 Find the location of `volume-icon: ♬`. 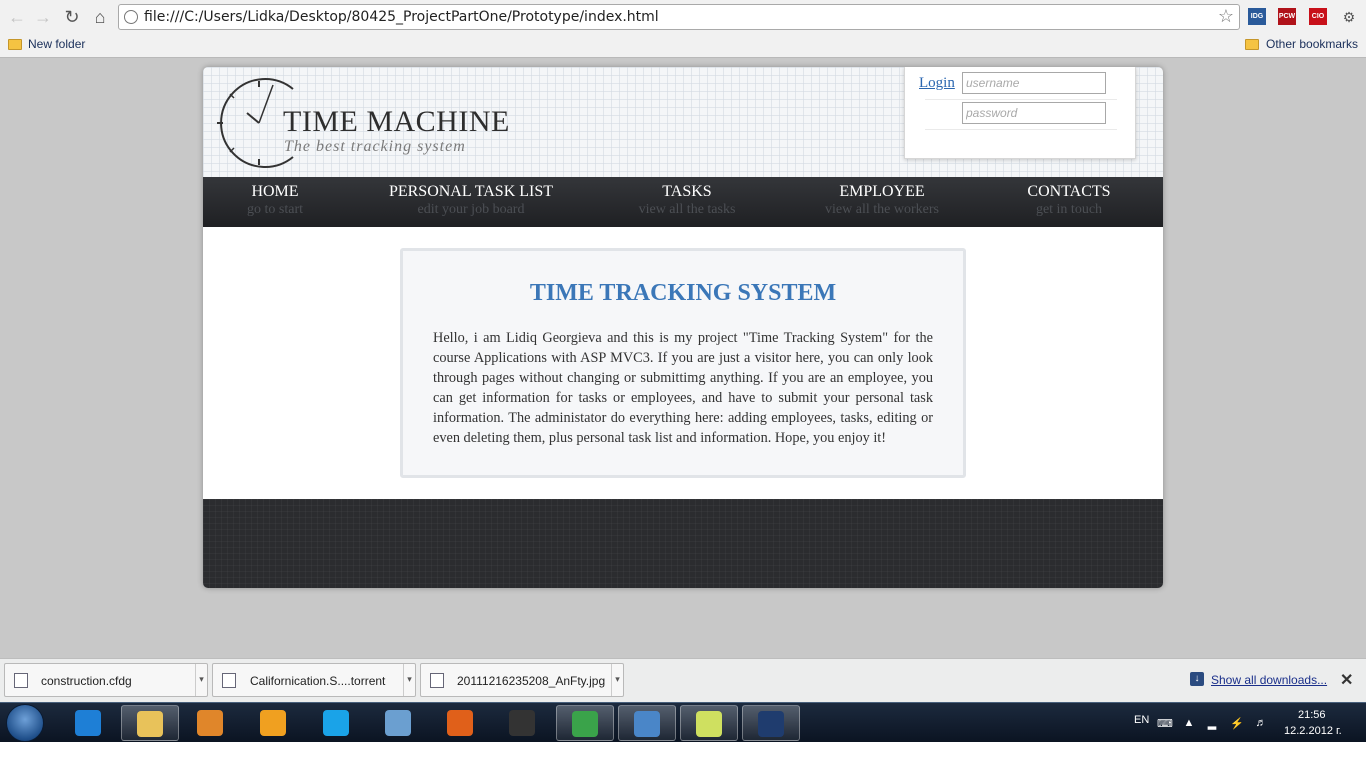

volume-icon: ♬ is located at coordinates (1261, 723).